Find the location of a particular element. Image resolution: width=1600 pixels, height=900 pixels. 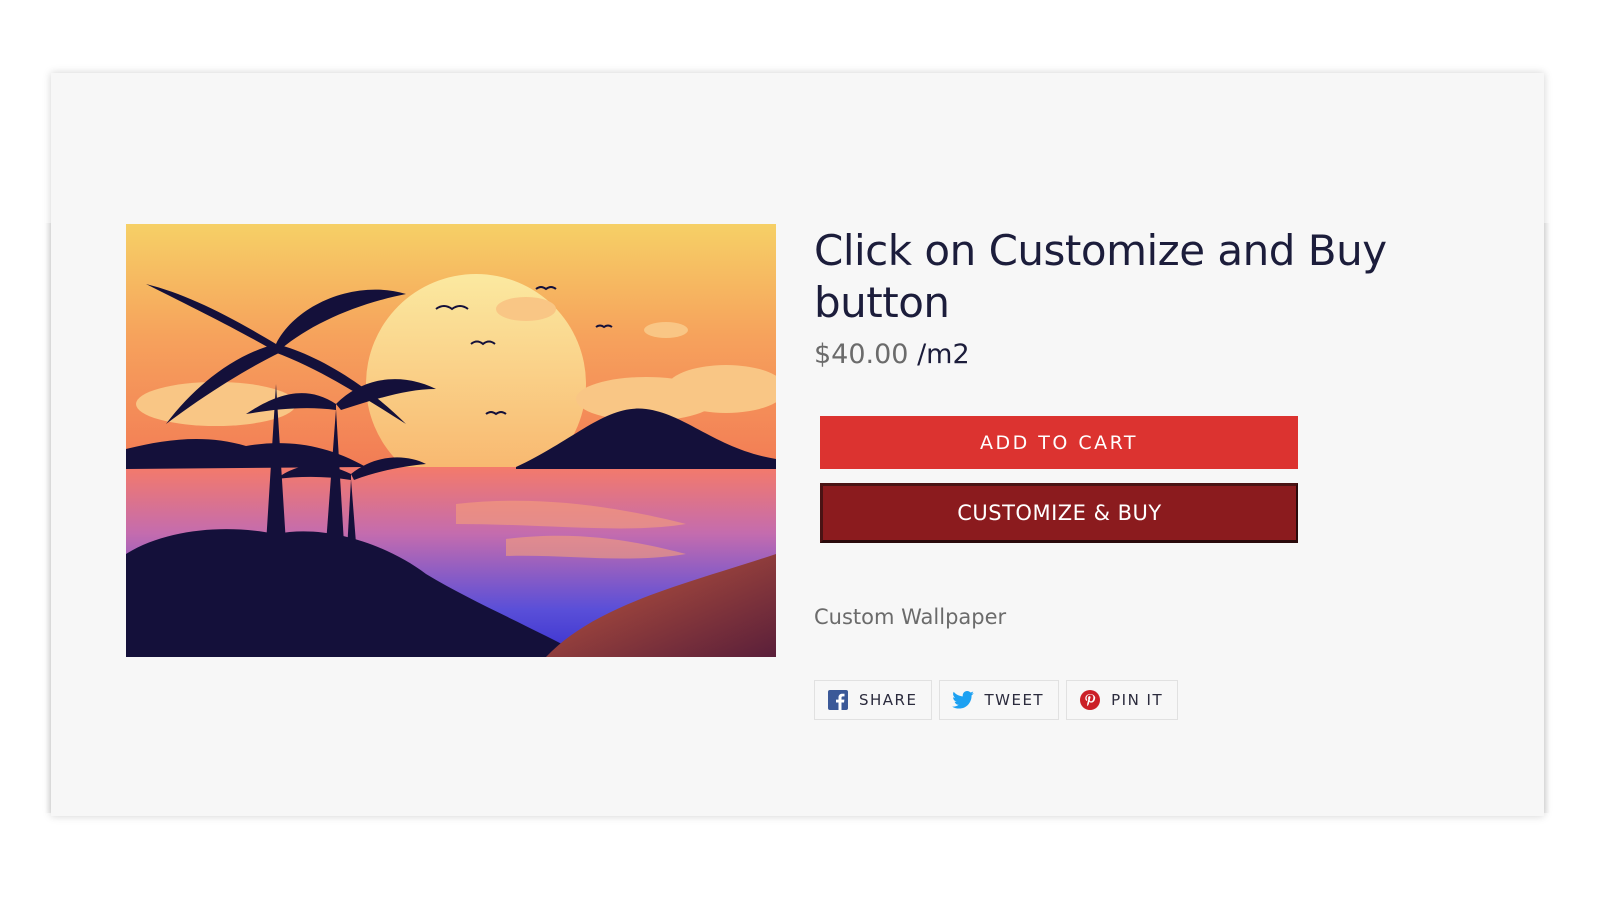

facebook-icon is located at coordinates (838, 700).